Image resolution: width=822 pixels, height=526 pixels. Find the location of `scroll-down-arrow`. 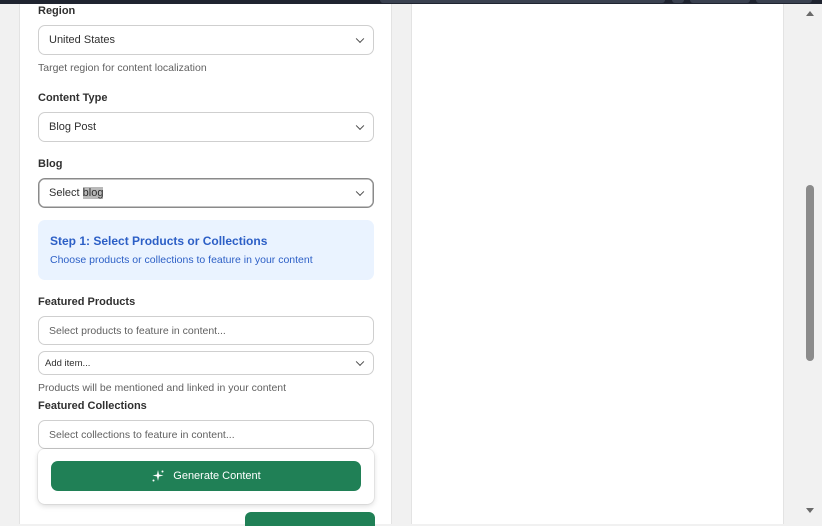

scroll-down-arrow is located at coordinates (810, 510).